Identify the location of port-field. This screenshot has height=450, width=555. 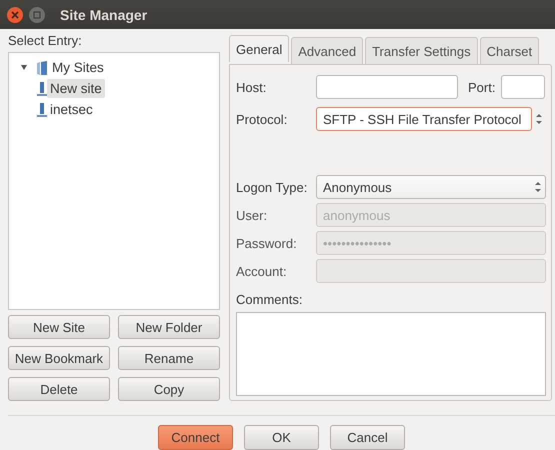
(523, 87).